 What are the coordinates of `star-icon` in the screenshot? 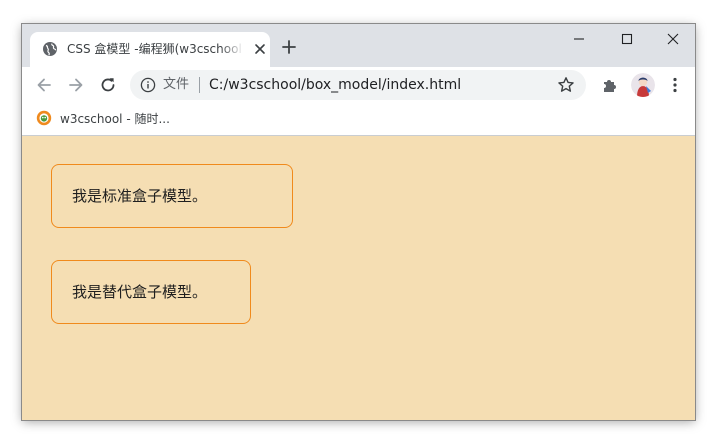 It's located at (566, 85).